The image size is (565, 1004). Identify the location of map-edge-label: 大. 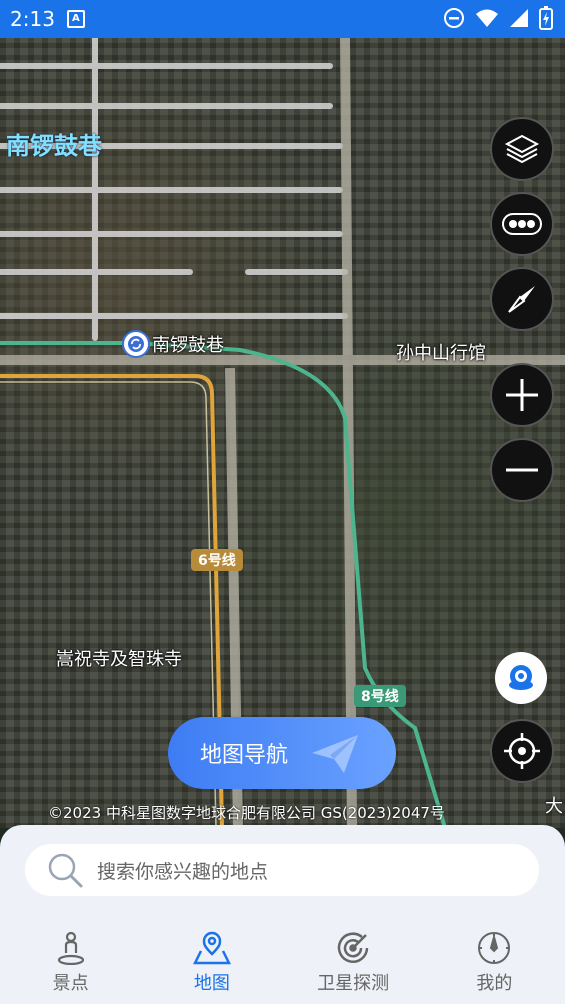
(554, 806).